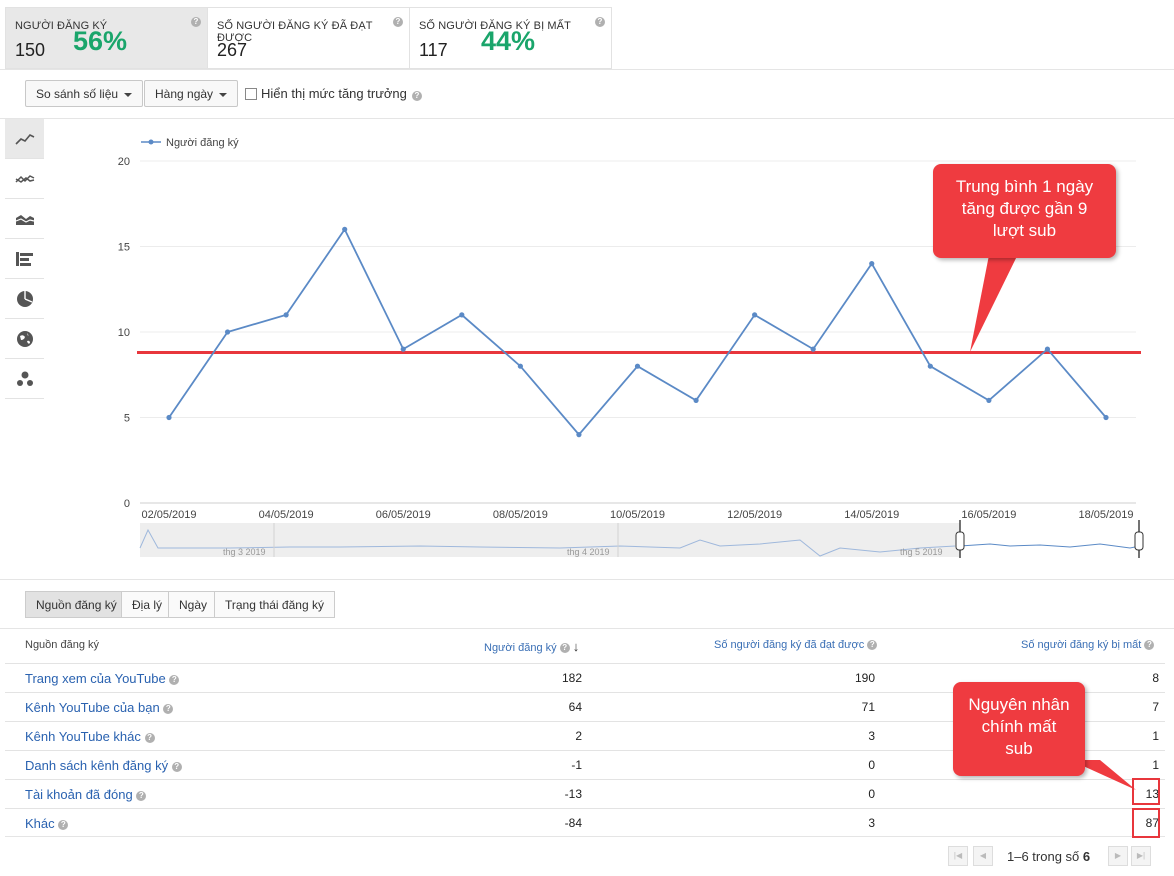 This screenshot has height=876, width=1174. I want to click on sort-desc-icon: ↓, so click(576, 646).